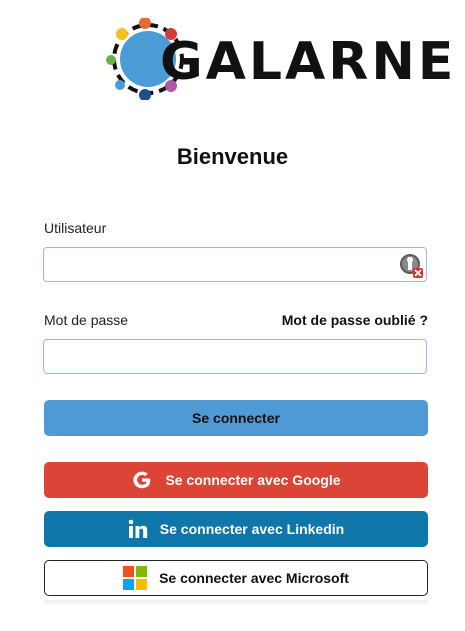  What do you see at coordinates (254, 578) in the screenshot?
I see `microsoft-login-label: Se connecter avec Microsoft` at bounding box center [254, 578].